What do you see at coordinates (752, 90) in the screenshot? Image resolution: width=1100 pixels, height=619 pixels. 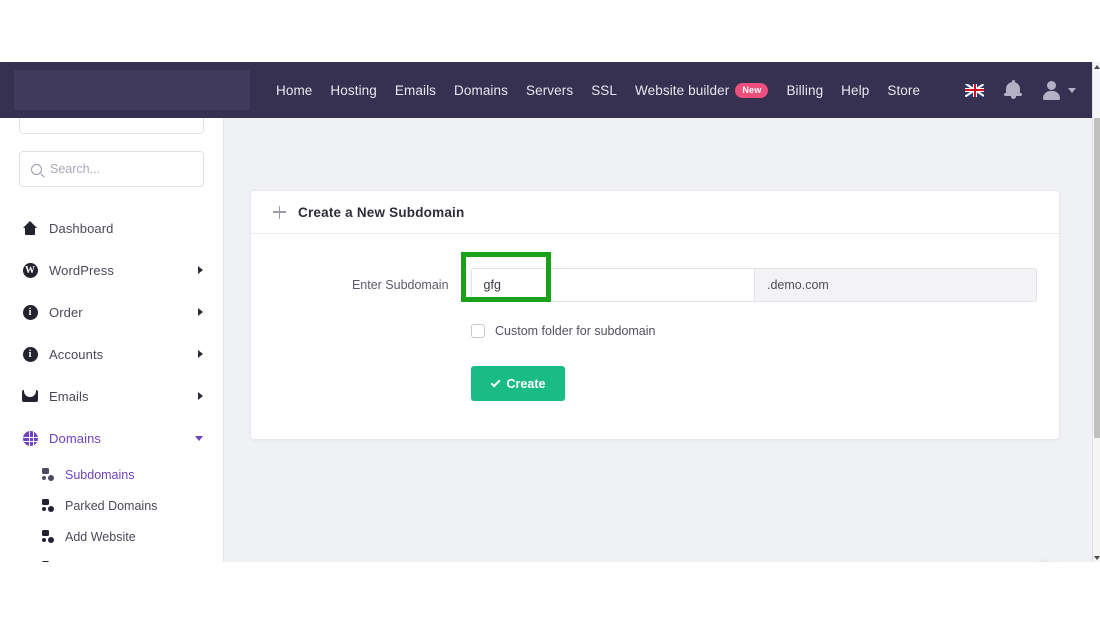 I see `new-badge: New` at bounding box center [752, 90].